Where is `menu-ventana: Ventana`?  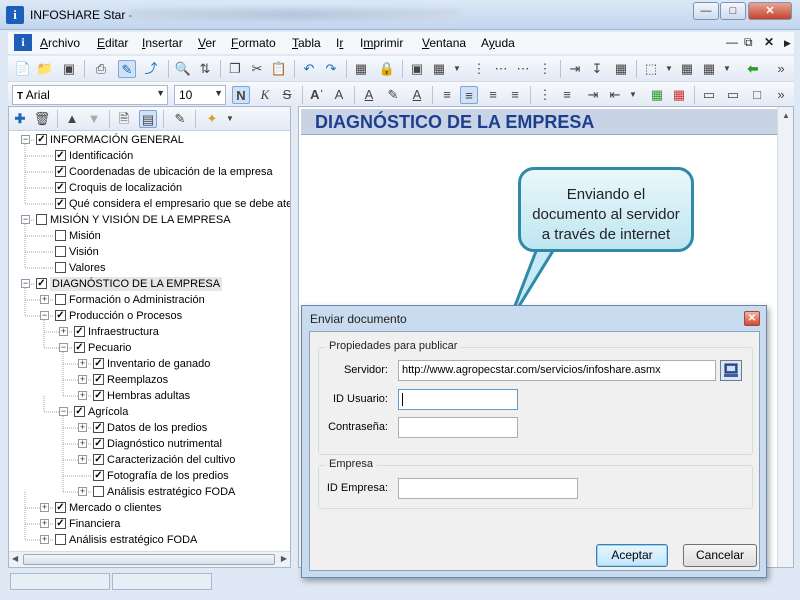
menu-ventana: Ventana is located at coordinates (444, 43).